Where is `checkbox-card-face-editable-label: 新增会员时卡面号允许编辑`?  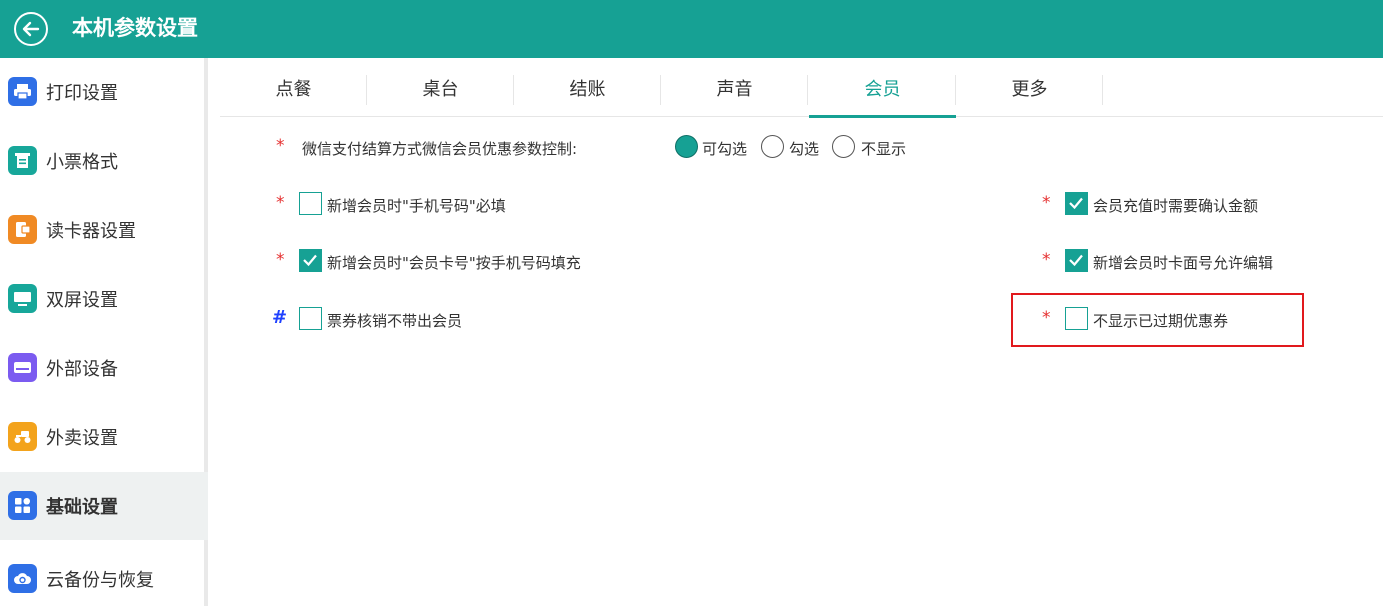 checkbox-card-face-editable-label: 新增会员时卡面号允许编辑 is located at coordinates (1183, 263).